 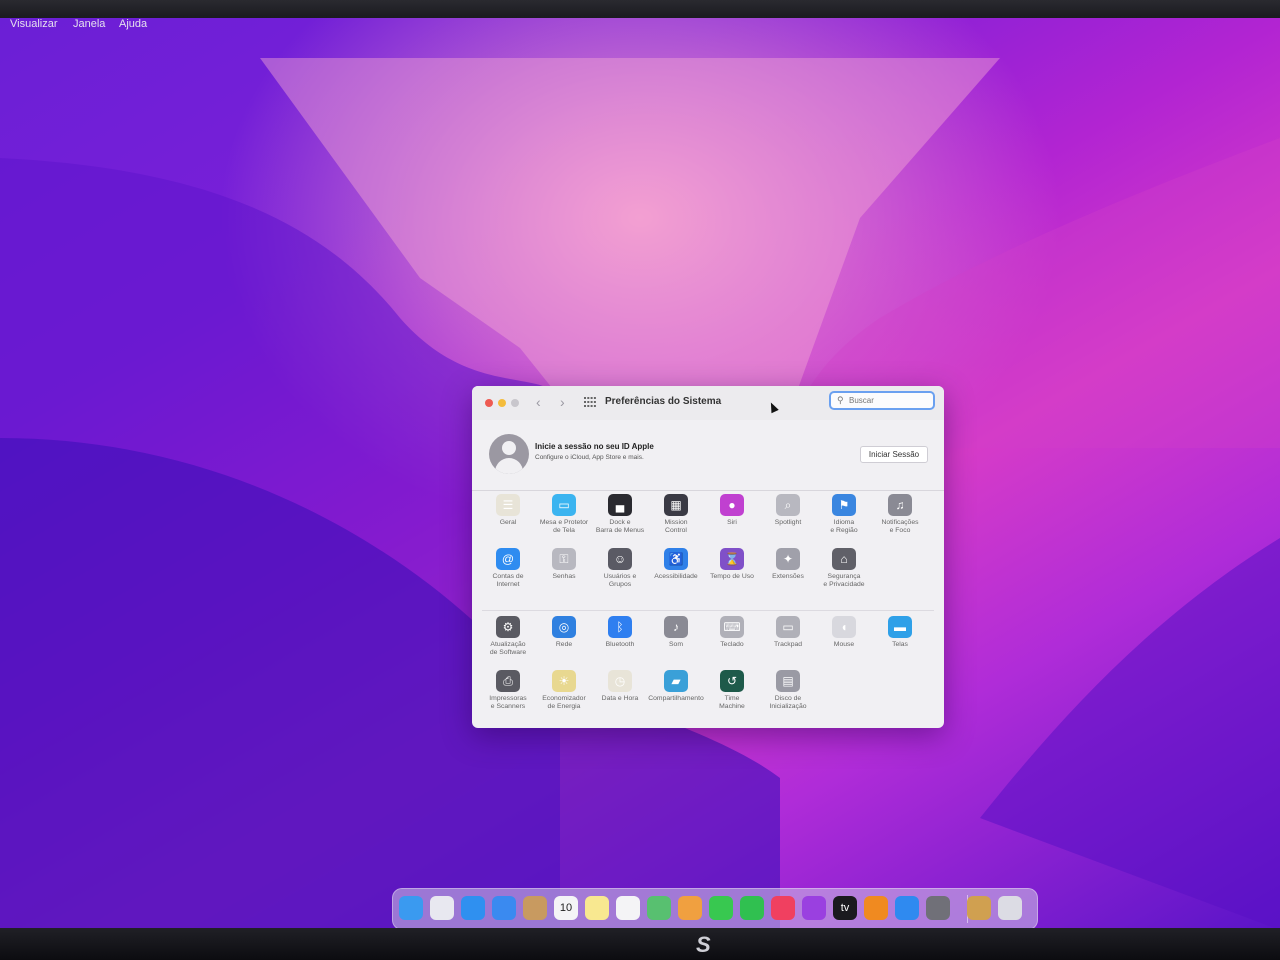 What do you see at coordinates (876, 908) in the screenshot?
I see `books-icon` at bounding box center [876, 908].